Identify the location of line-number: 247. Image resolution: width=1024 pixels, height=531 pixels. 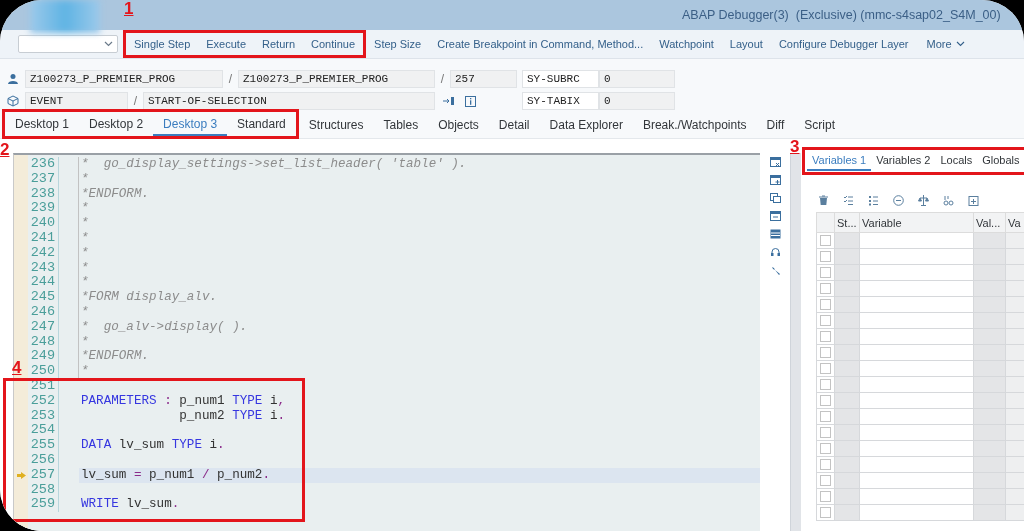
(43, 327).